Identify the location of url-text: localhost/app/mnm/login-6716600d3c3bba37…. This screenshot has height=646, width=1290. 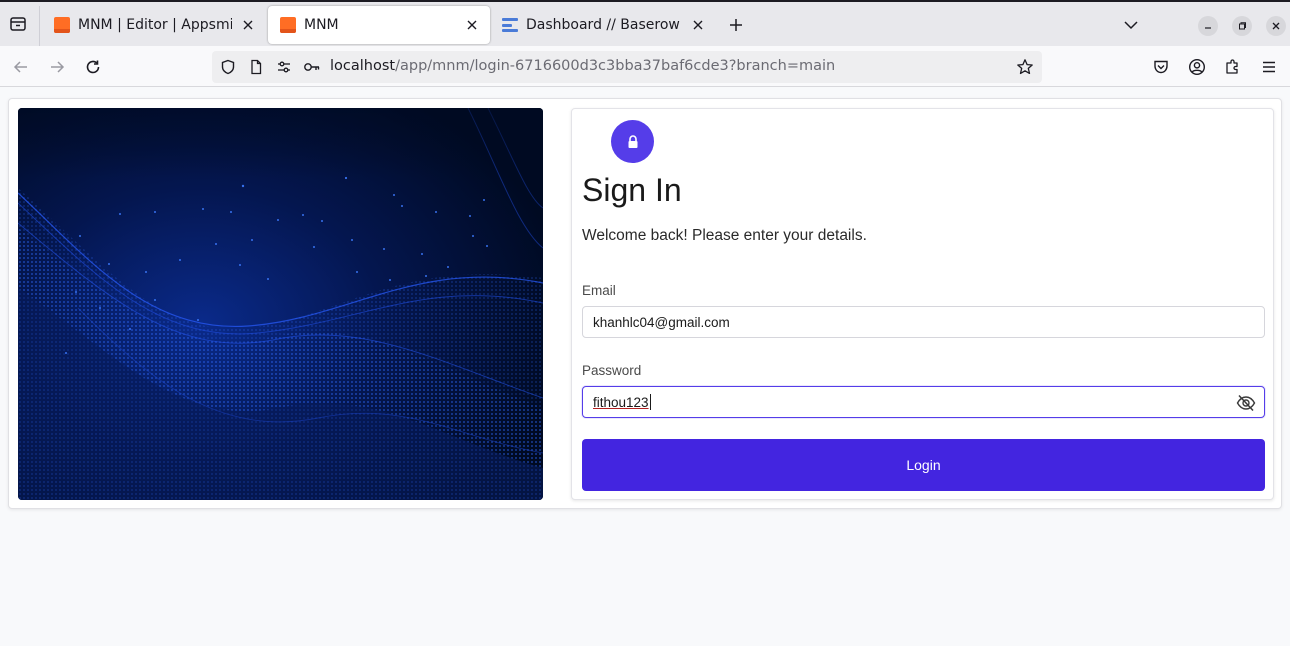
(582, 66).